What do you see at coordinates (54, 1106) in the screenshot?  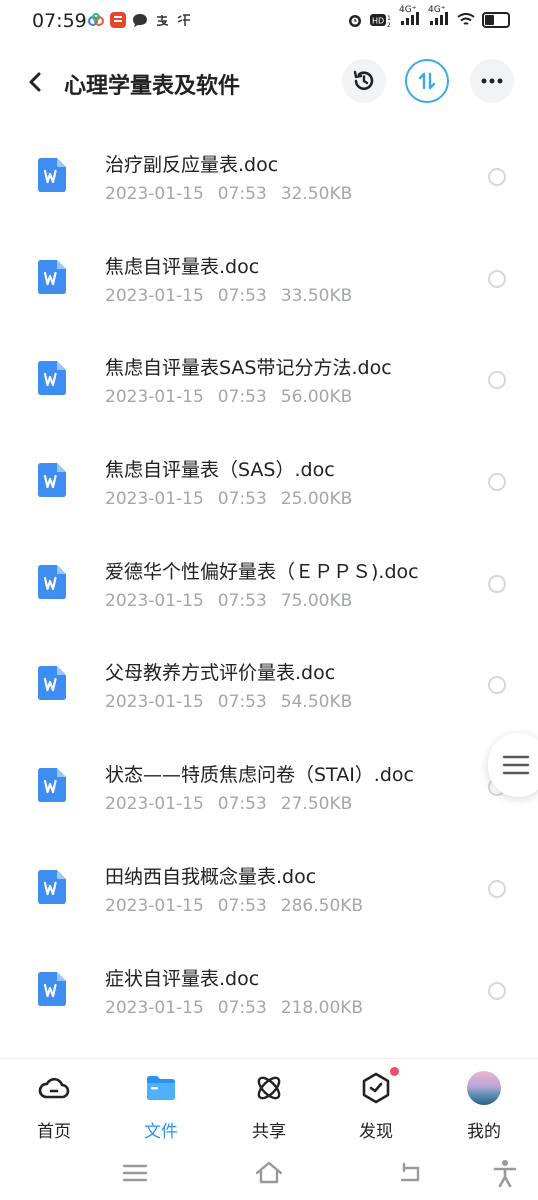 I see `tab-home: 首页` at bounding box center [54, 1106].